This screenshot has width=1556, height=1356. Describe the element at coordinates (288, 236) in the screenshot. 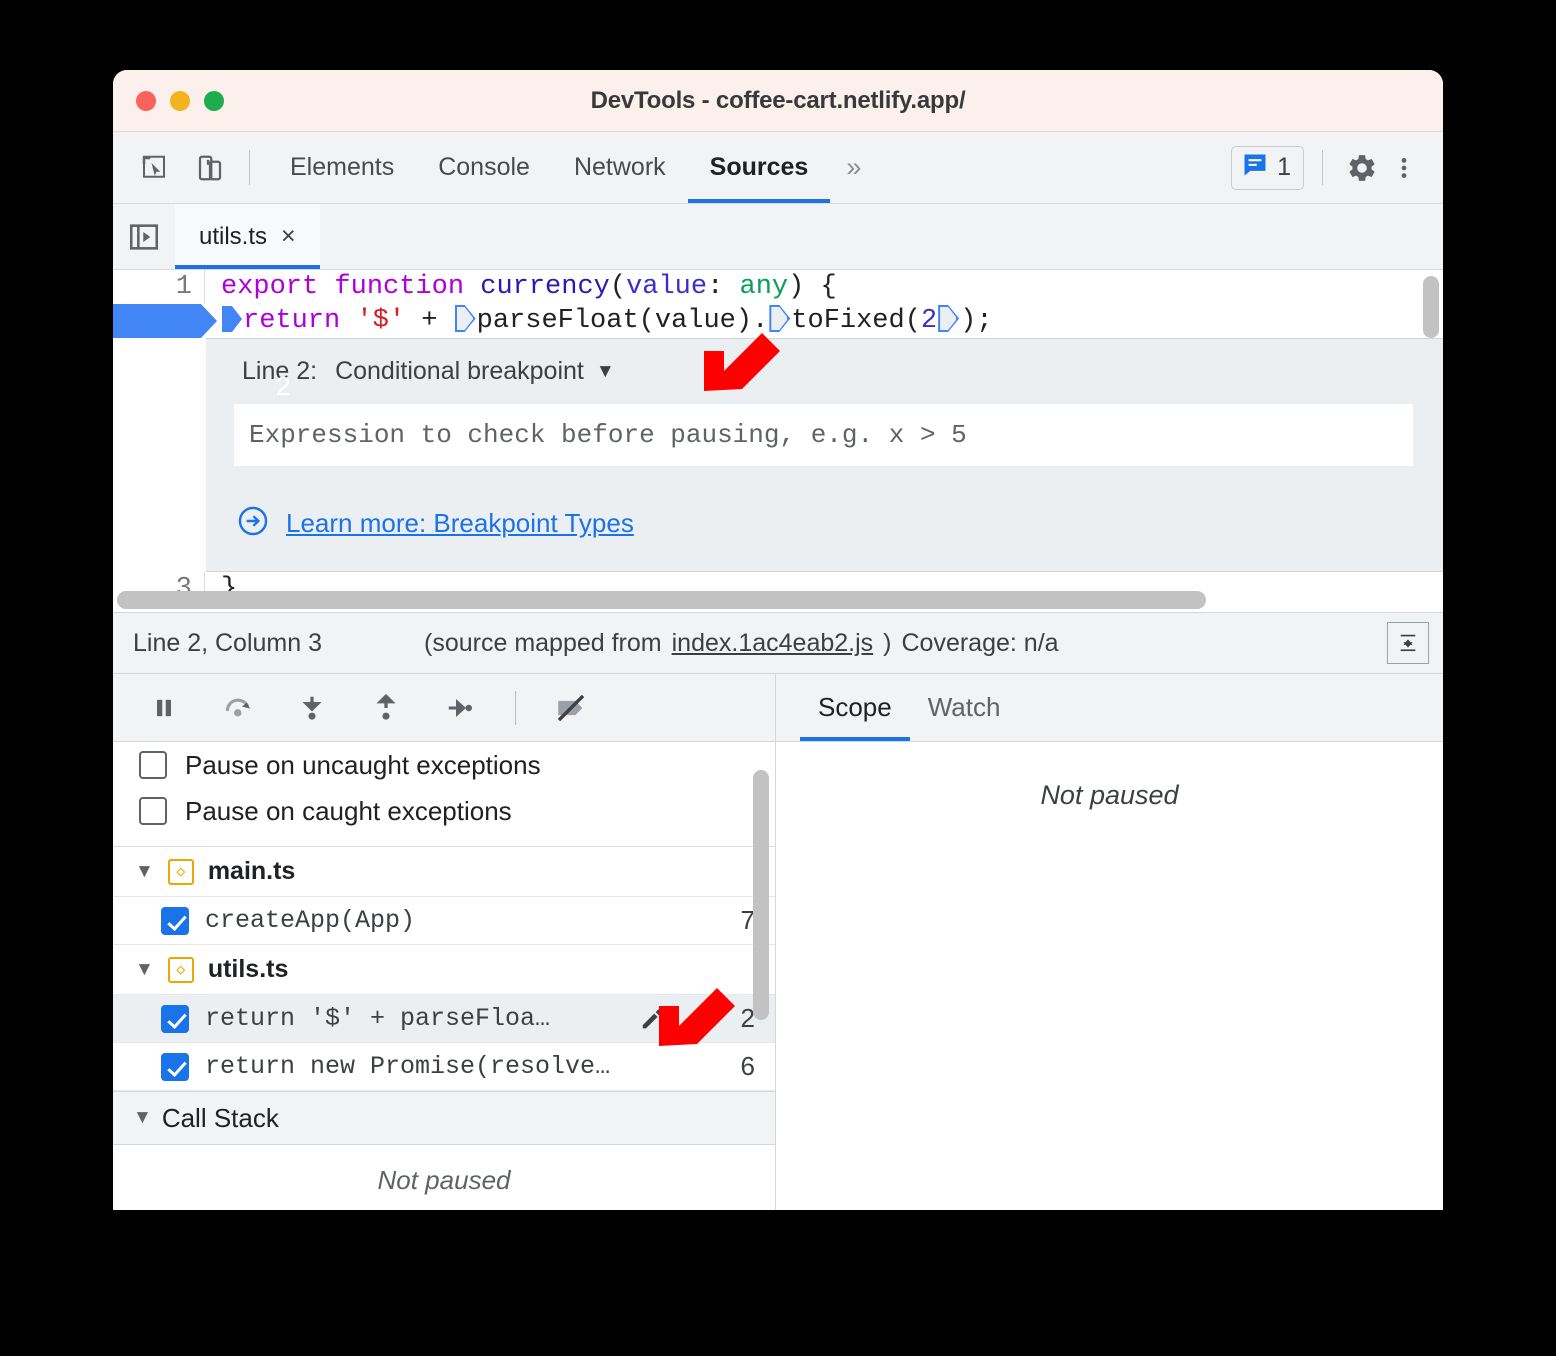

I see `close-icon: ×` at that location.